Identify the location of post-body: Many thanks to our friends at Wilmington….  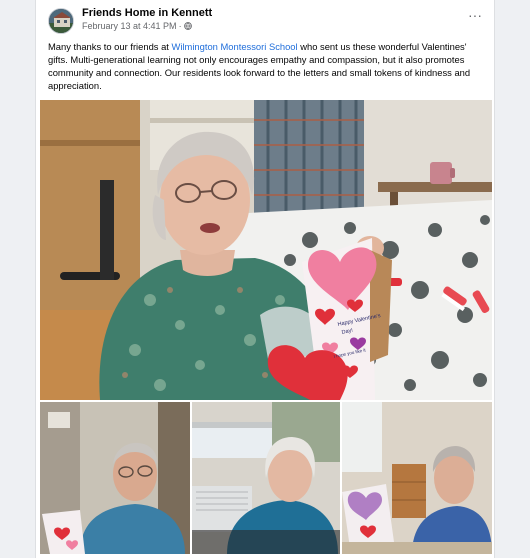
(268, 66).